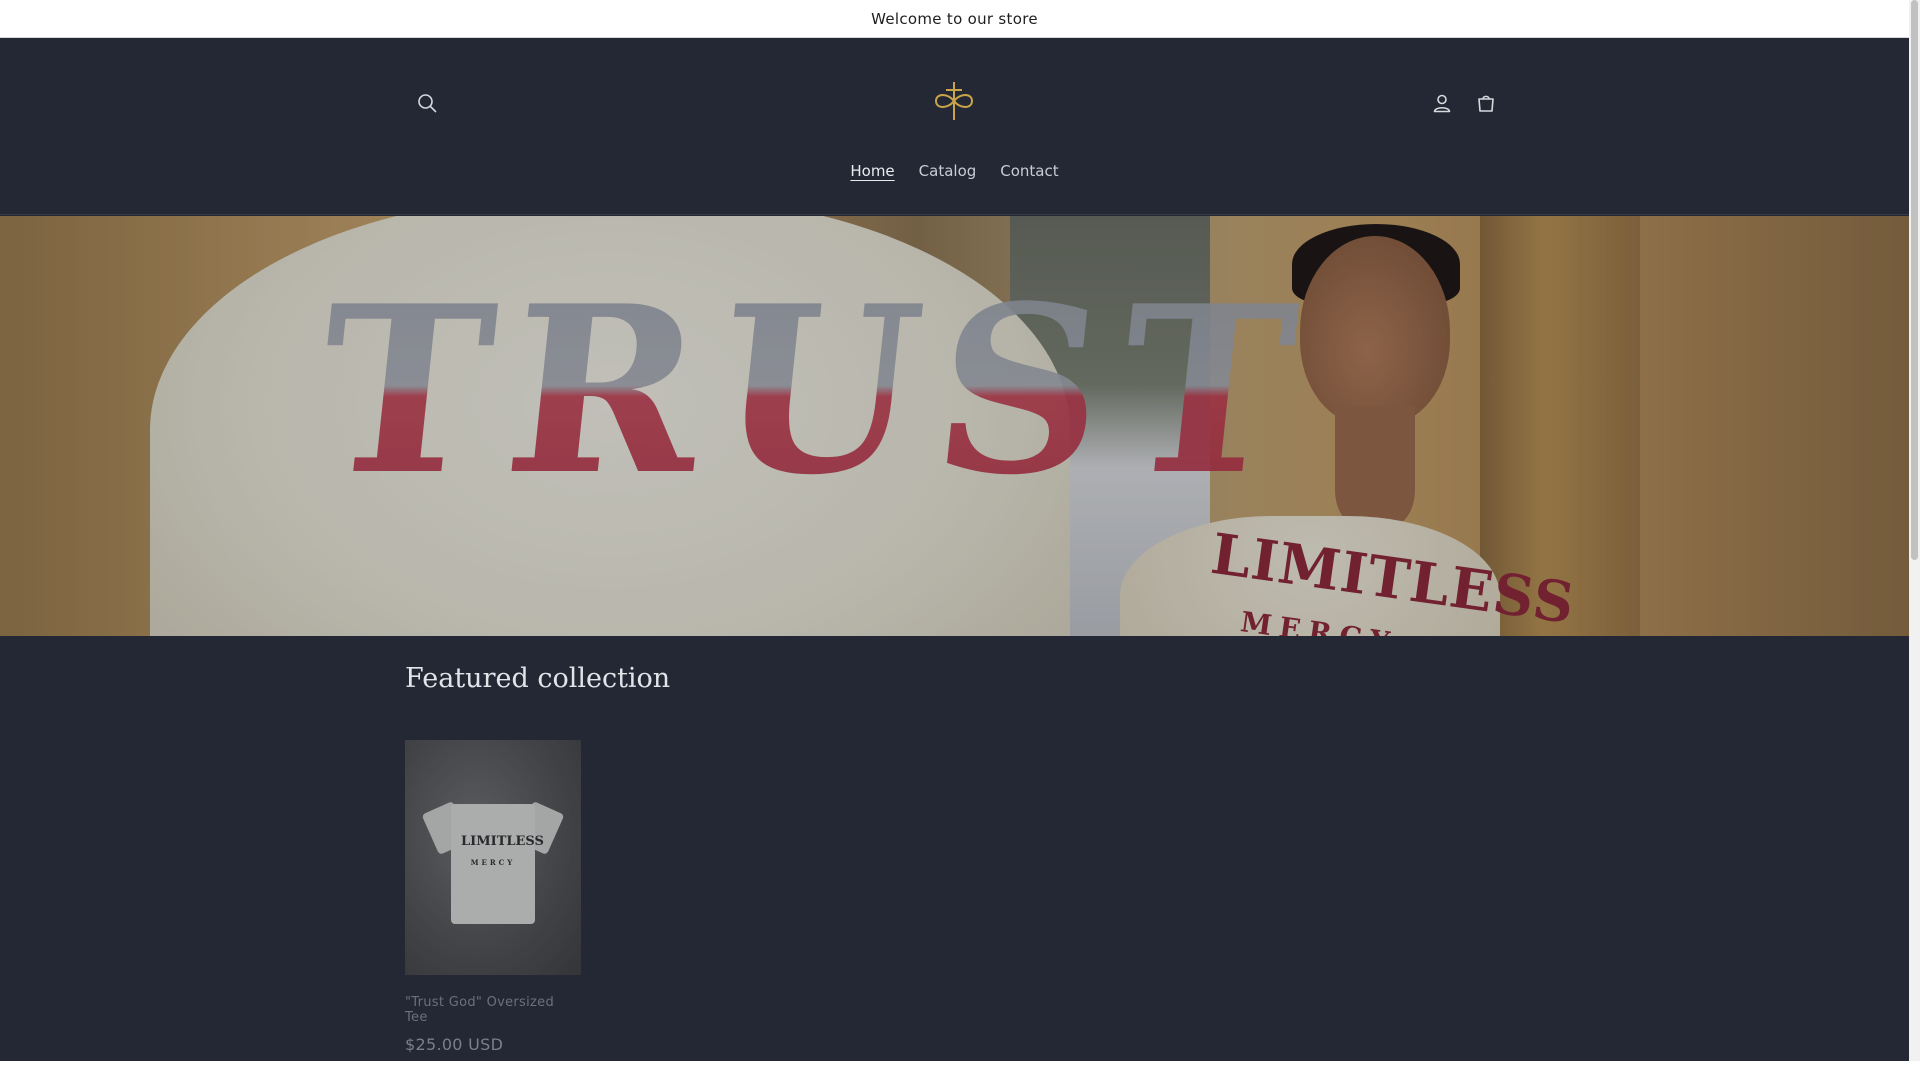 Image resolution: width=1920 pixels, height=1080 pixels. I want to click on announcement-text: Welcome to our store, so click(954, 18).